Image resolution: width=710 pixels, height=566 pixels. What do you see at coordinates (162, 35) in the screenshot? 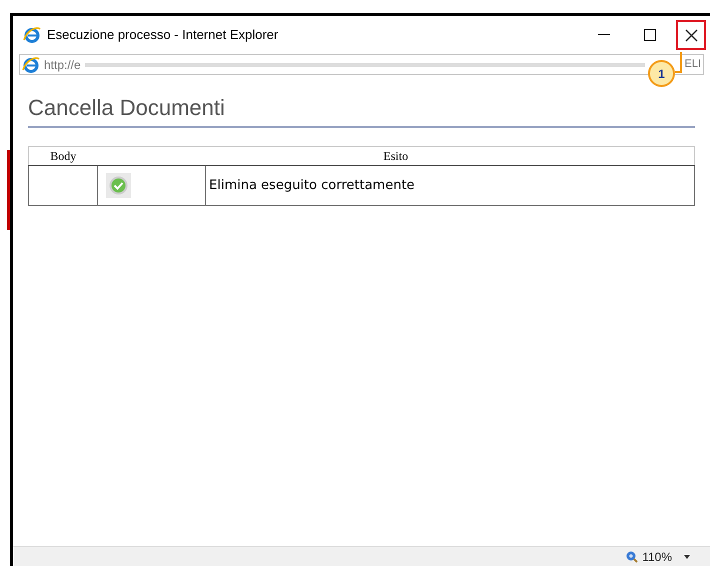
I see `window-title: Esecuzione processo - Internet Explorer` at bounding box center [162, 35].